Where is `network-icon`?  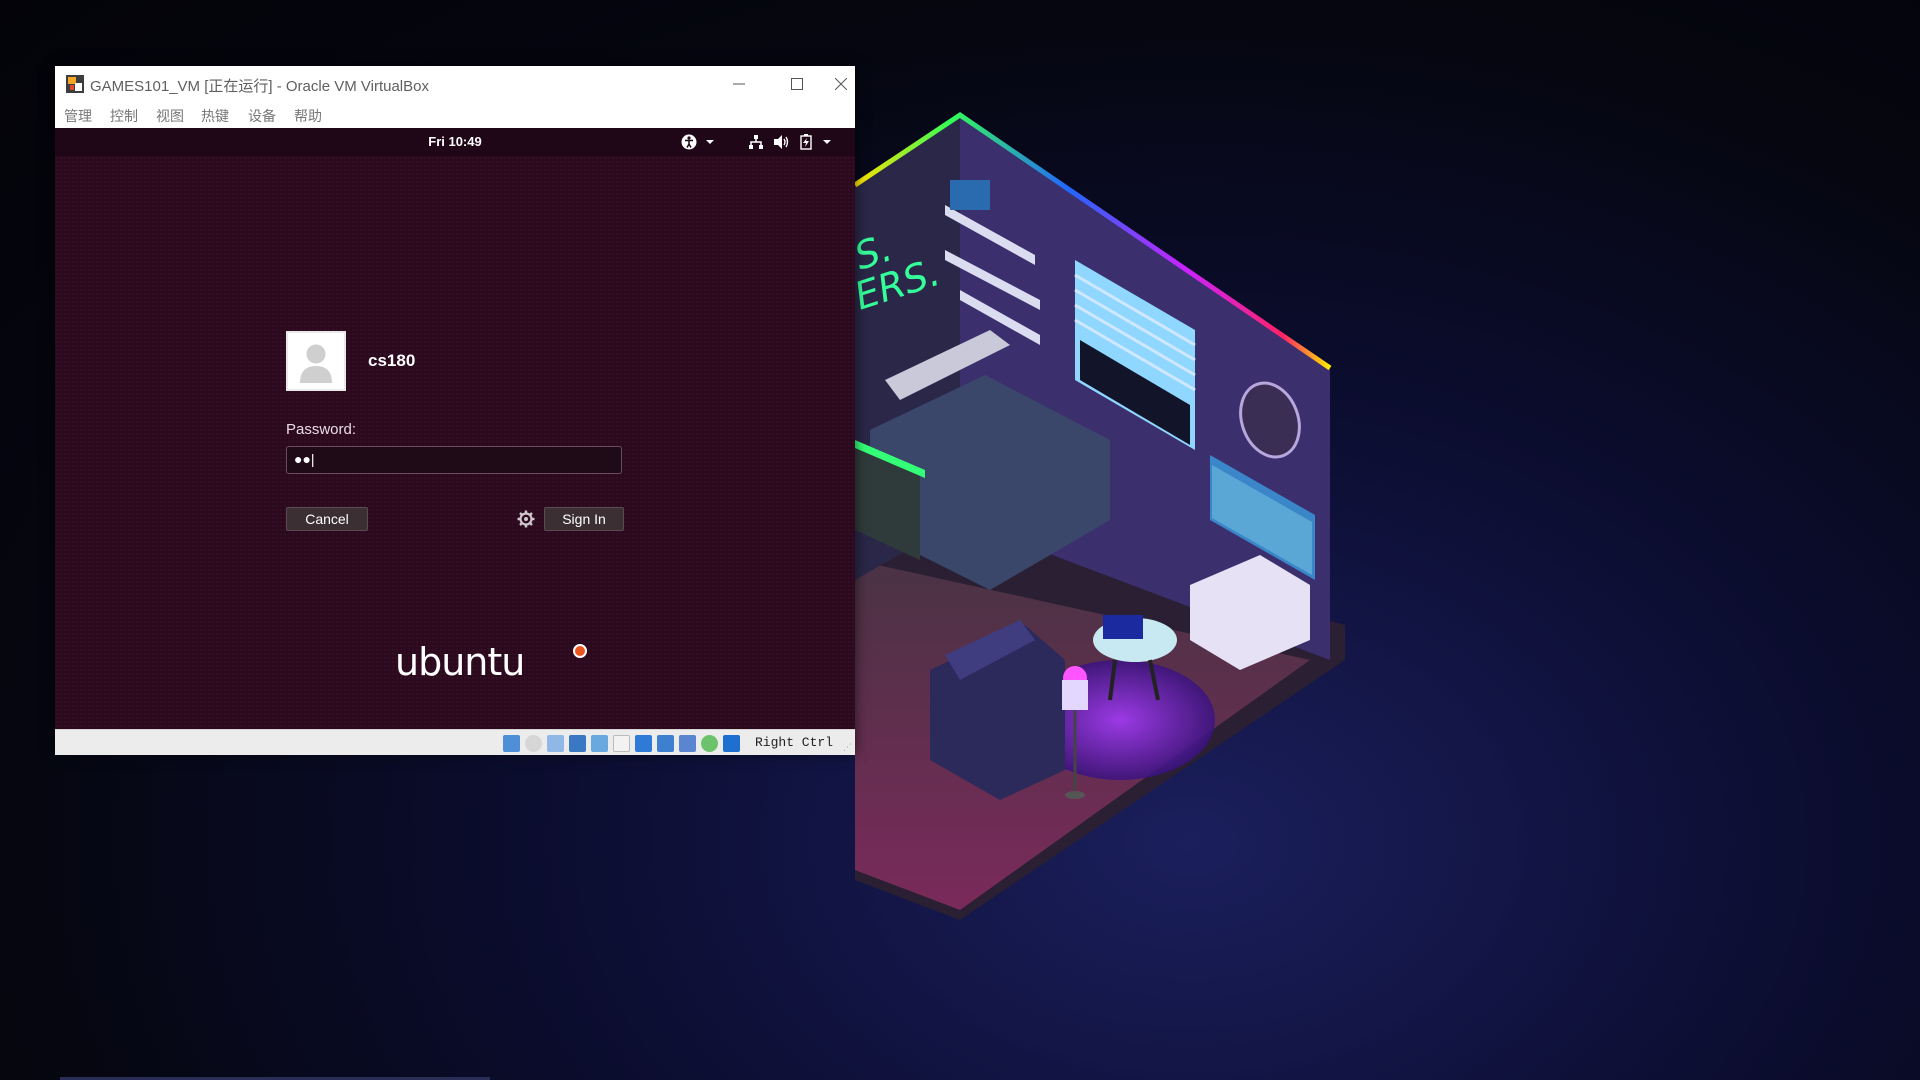
network-icon is located at coordinates (756, 142).